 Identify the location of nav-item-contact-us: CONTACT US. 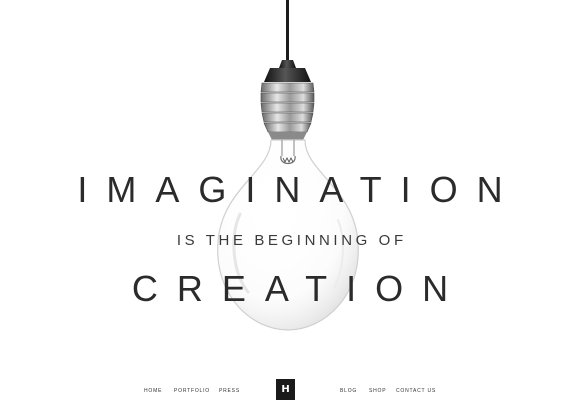
(416, 391).